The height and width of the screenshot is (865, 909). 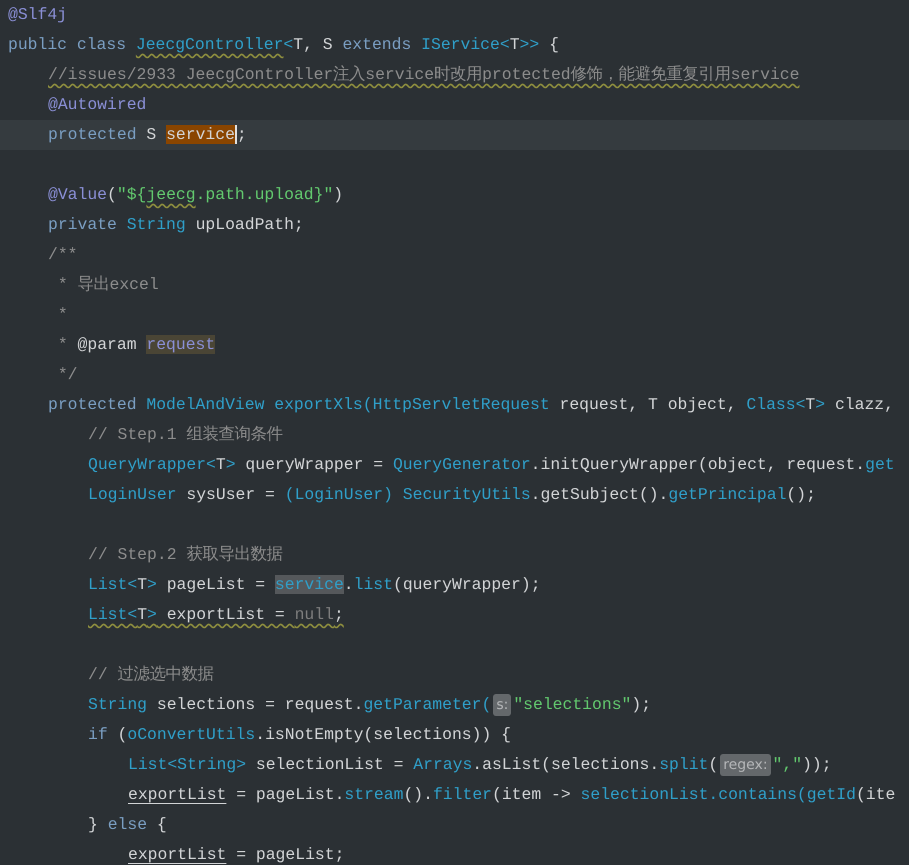 I want to click on code-text: LoginUser sysUser = (LoginUser) SecurityUtils.getSubject().getPrincipal();, so click(x=452, y=495).